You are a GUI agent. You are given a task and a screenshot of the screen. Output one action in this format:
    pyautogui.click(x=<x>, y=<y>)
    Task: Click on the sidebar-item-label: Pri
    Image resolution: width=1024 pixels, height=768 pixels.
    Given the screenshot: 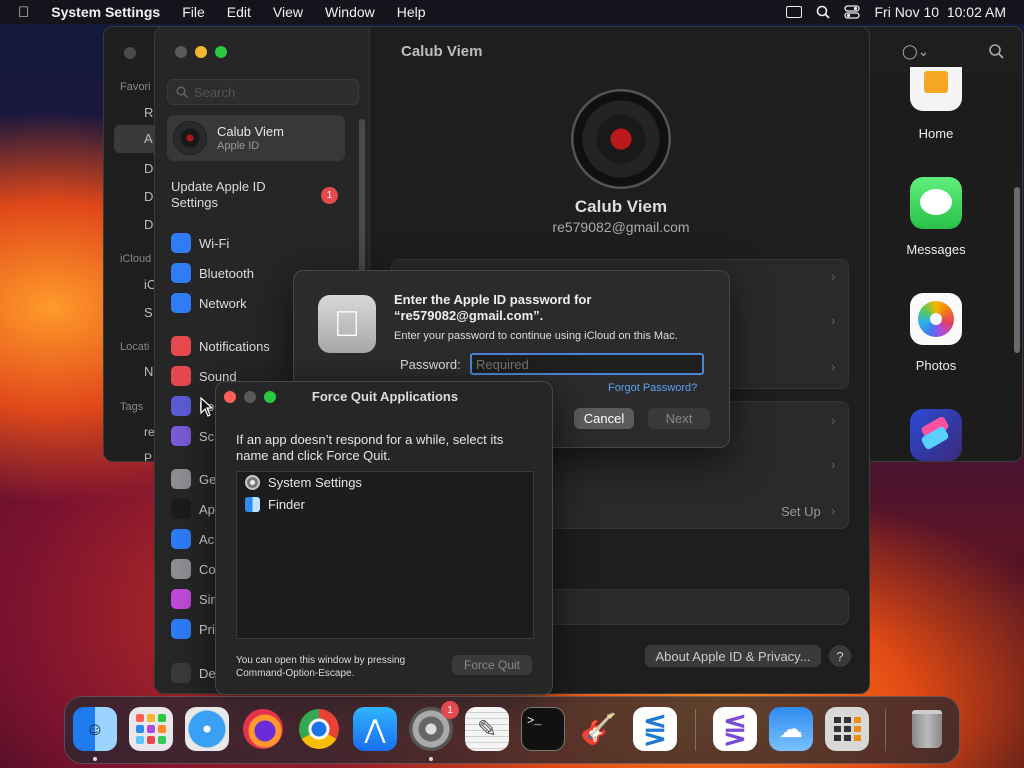 What is the action you would take?
    pyautogui.click(x=207, y=629)
    